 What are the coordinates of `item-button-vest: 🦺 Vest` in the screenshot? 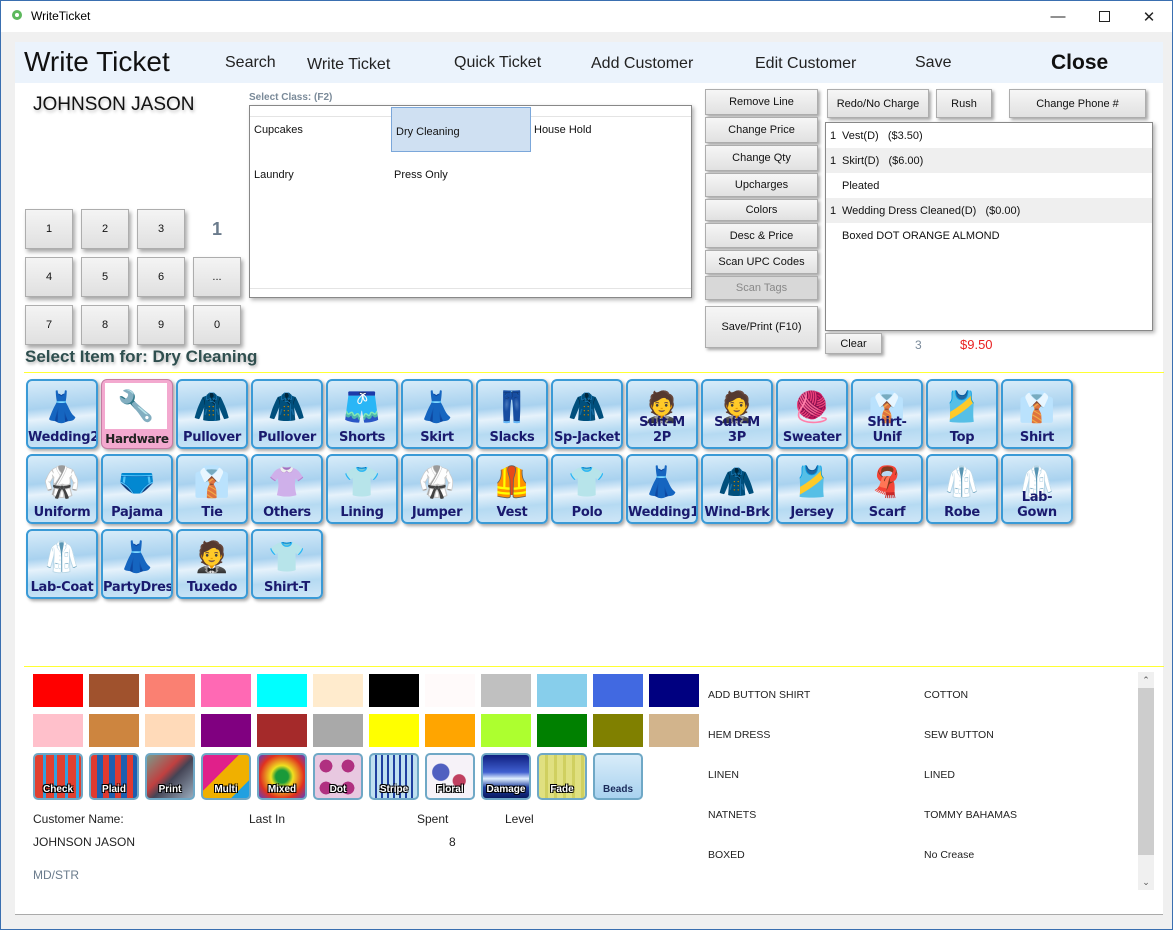 It's located at (512, 489).